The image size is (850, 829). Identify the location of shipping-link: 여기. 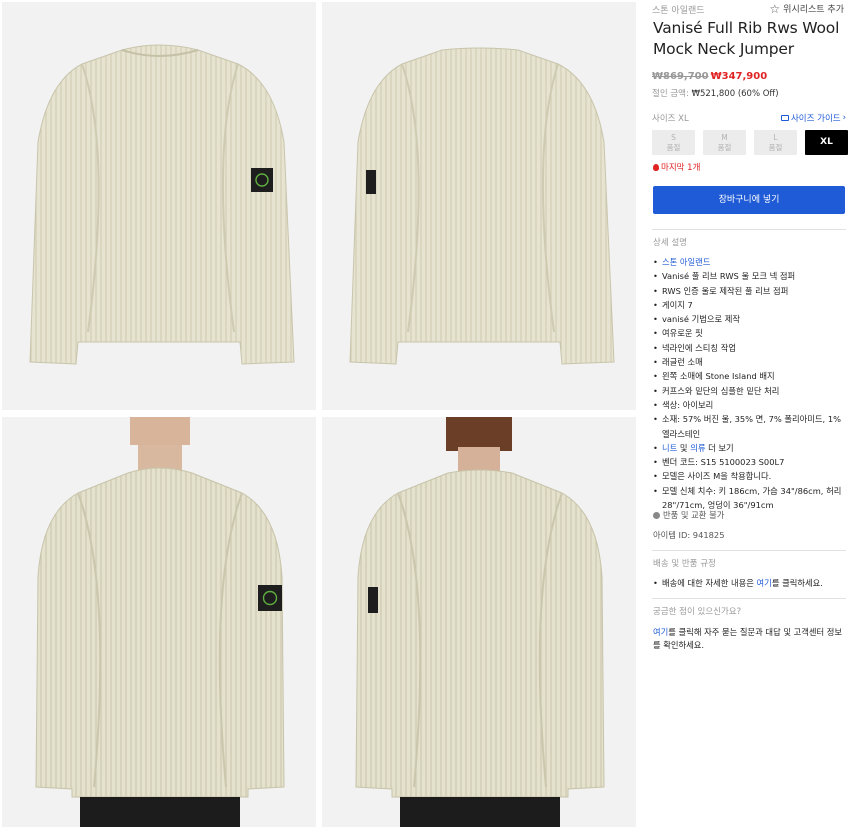
(764, 583).